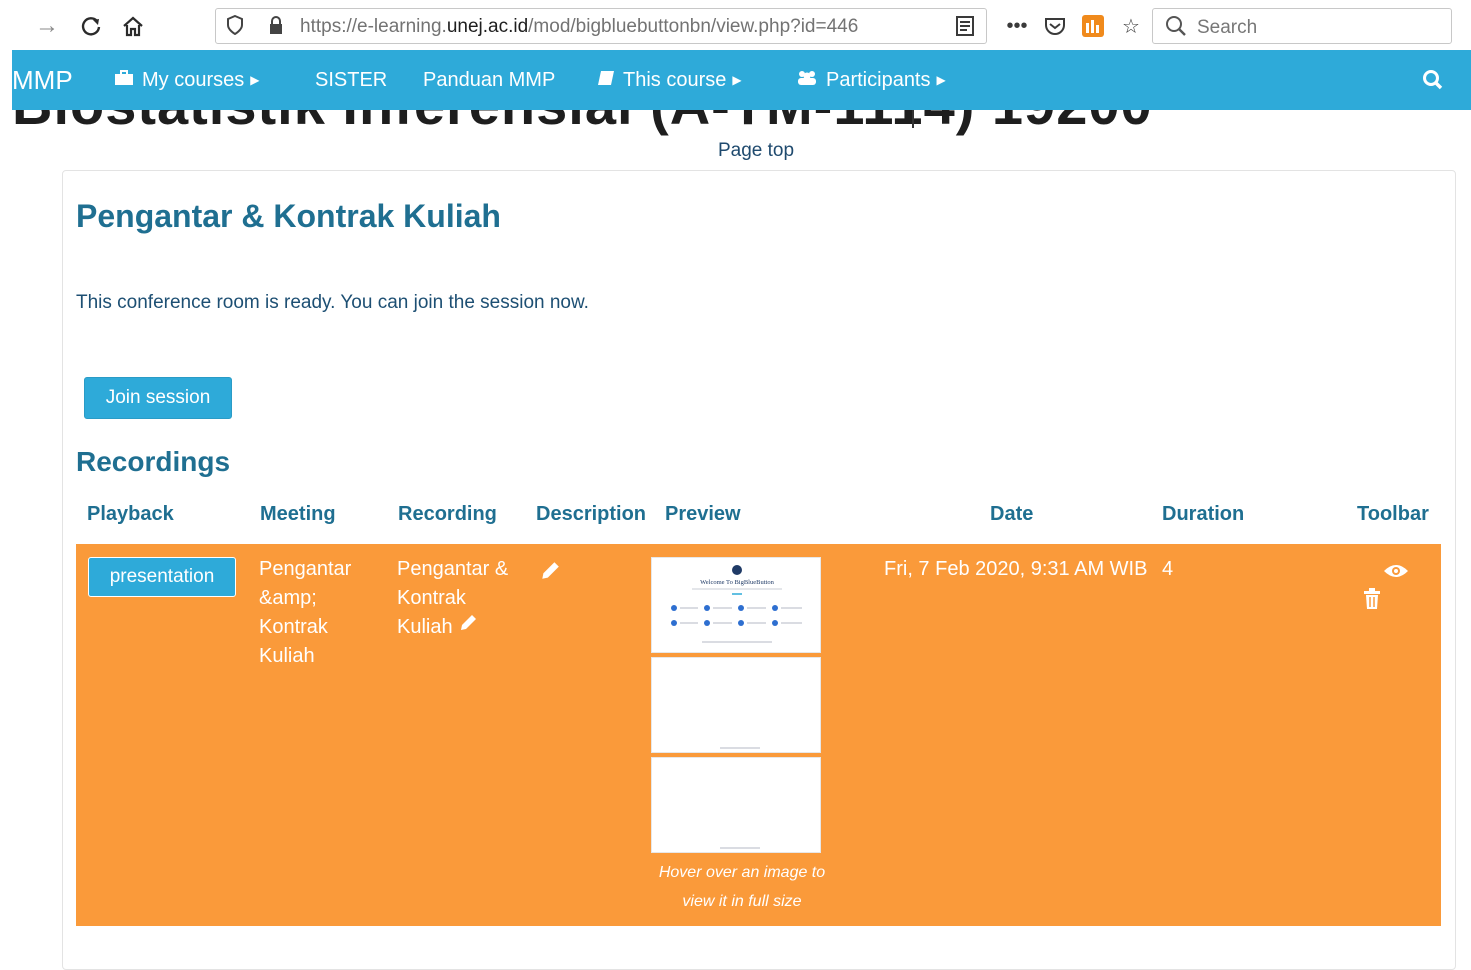  What do you see at coordinates (736, 605) in the screenshot?
I see `preview-thumbnail-1: Welcome To BigBlueButton` at bounding box center [736, 605].